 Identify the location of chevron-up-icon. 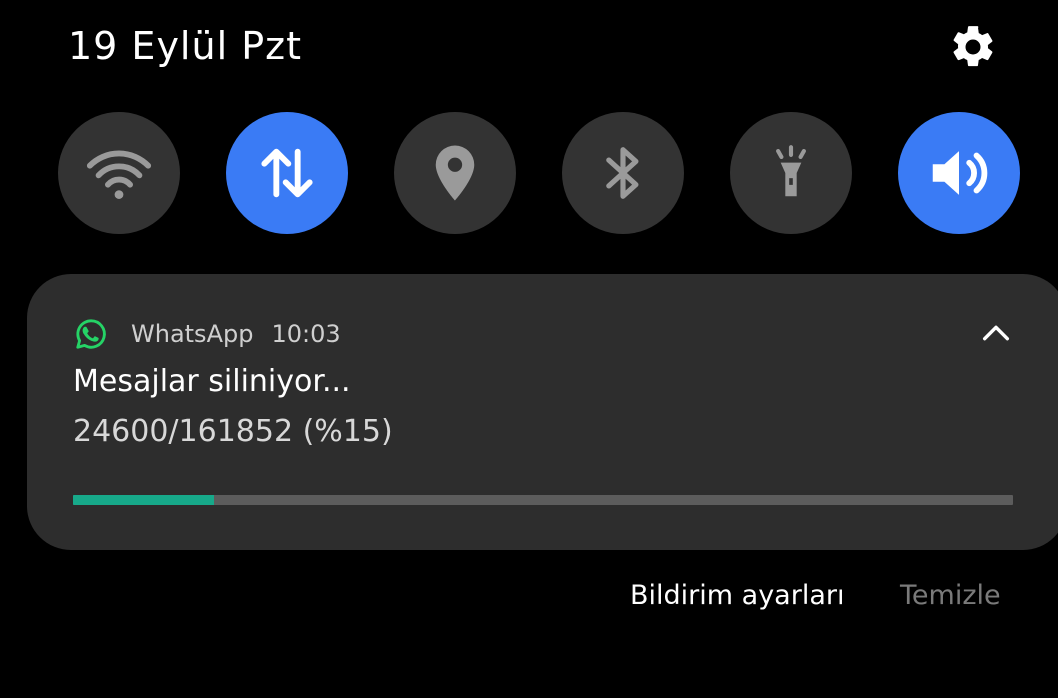
(996, 333).